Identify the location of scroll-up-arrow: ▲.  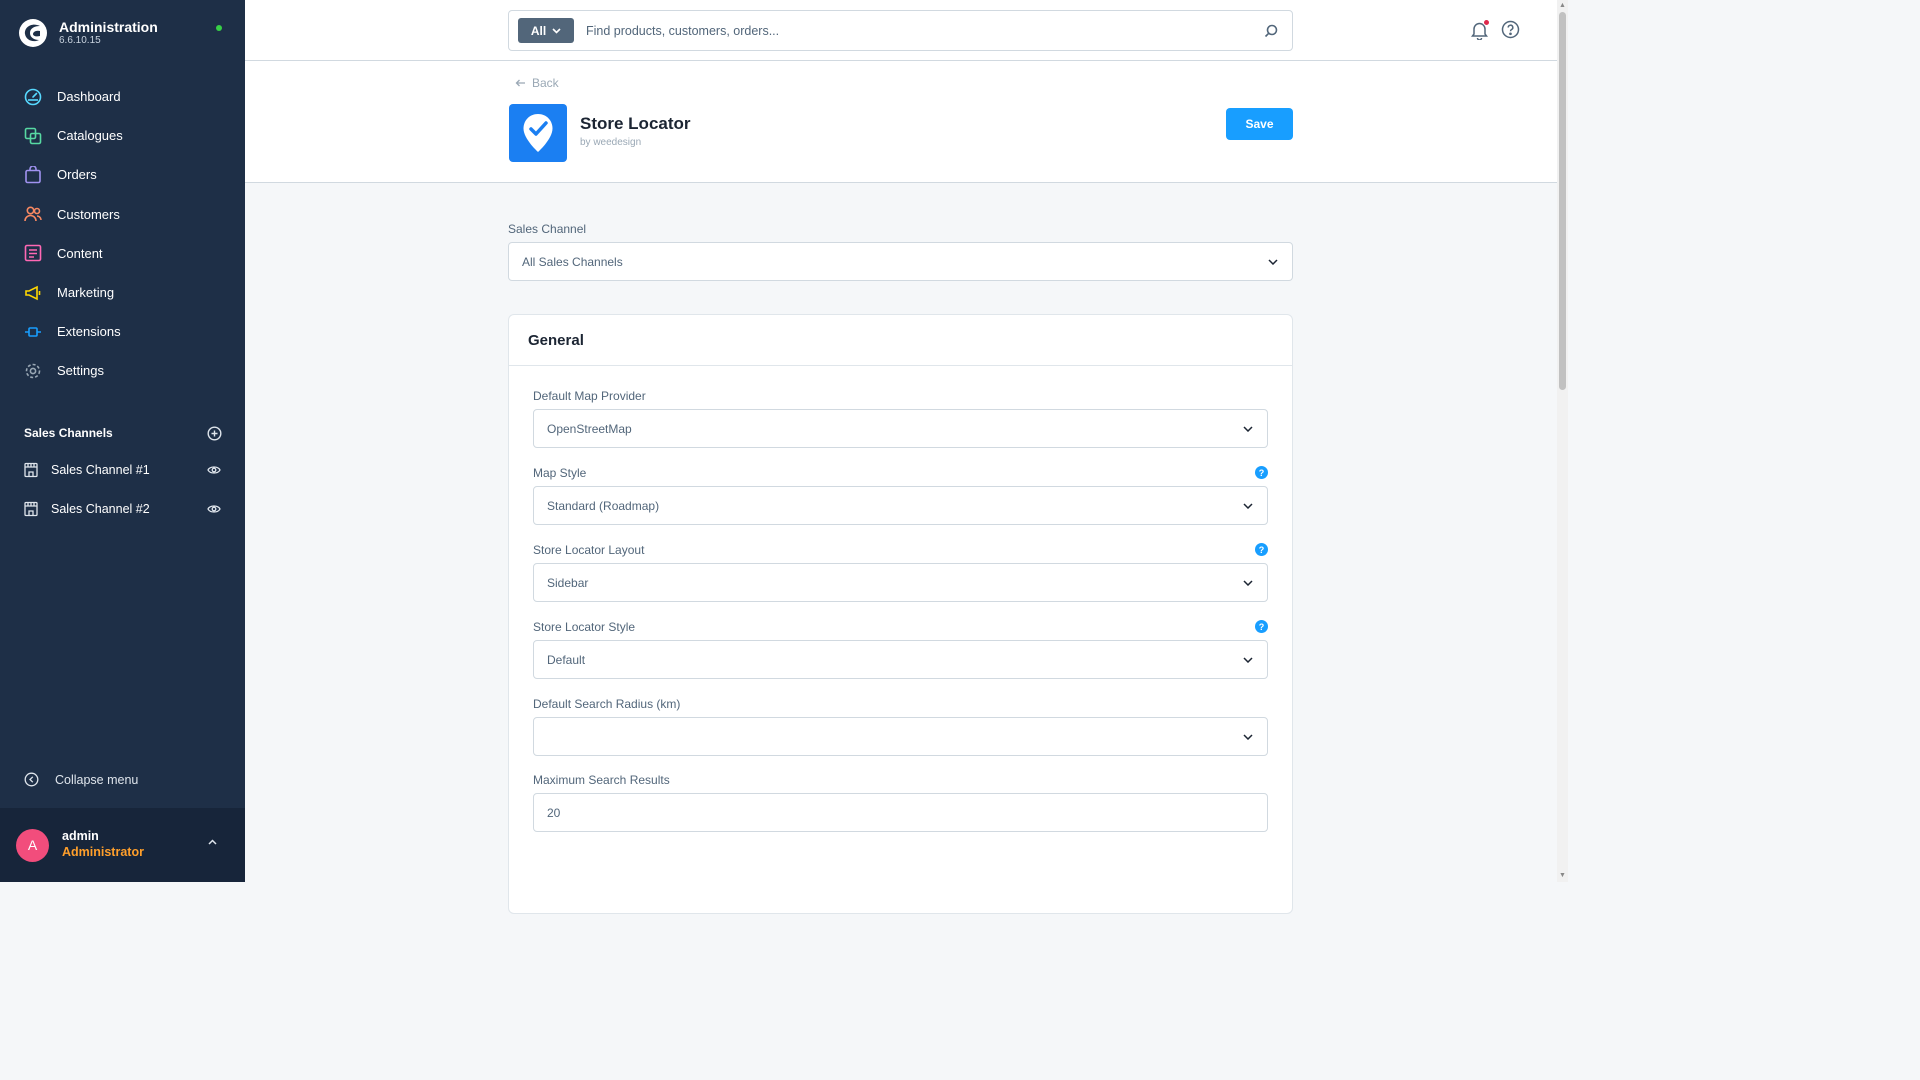
(1562, 5).